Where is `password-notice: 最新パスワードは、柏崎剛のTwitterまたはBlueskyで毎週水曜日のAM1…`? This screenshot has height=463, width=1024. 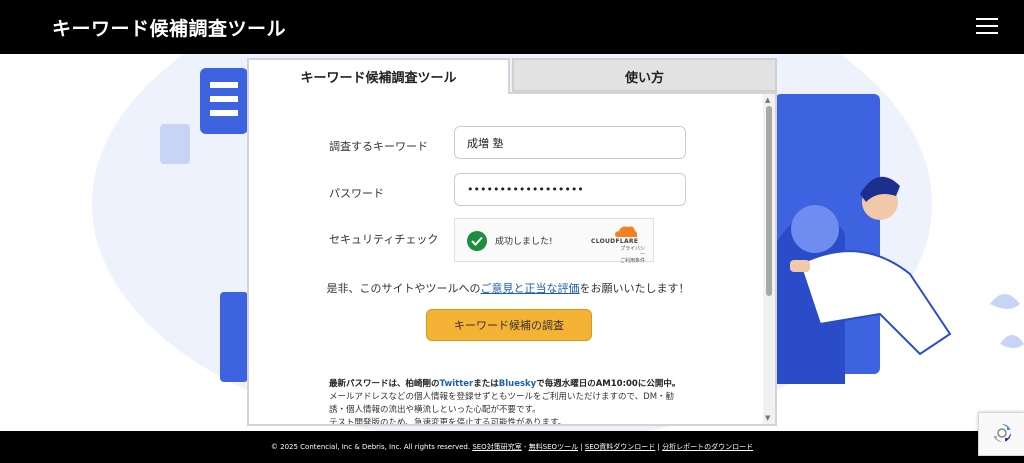
password-notice: 最新パスワードは、柏崎剛のTwitterまたはBlueskyで毎週水曜日のAM1… is located at coordinates (509, 402).